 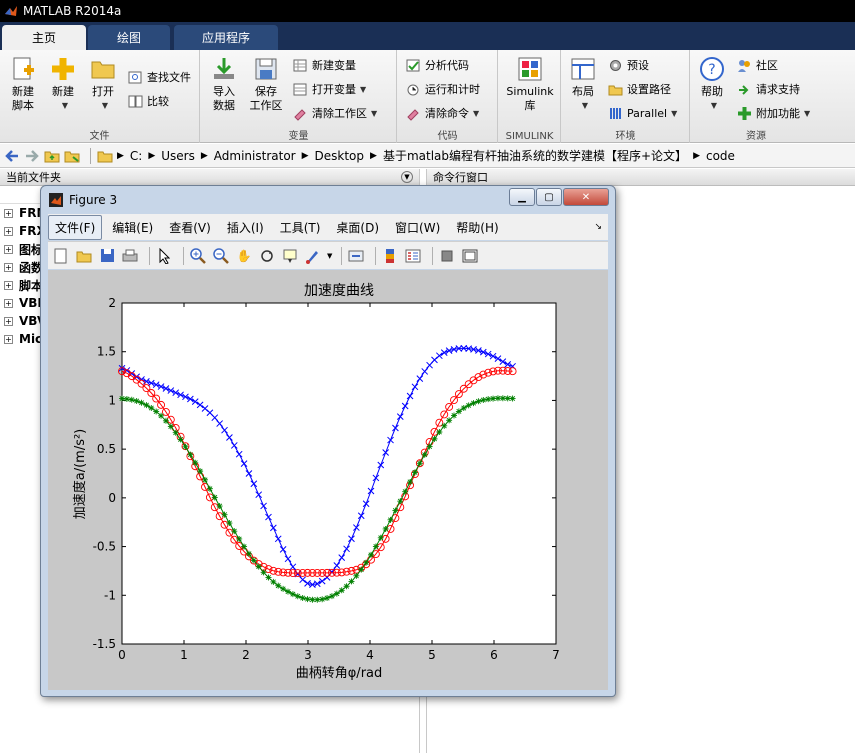 I want to click on show-plot-tools-icon, so click(x=470, y=256).